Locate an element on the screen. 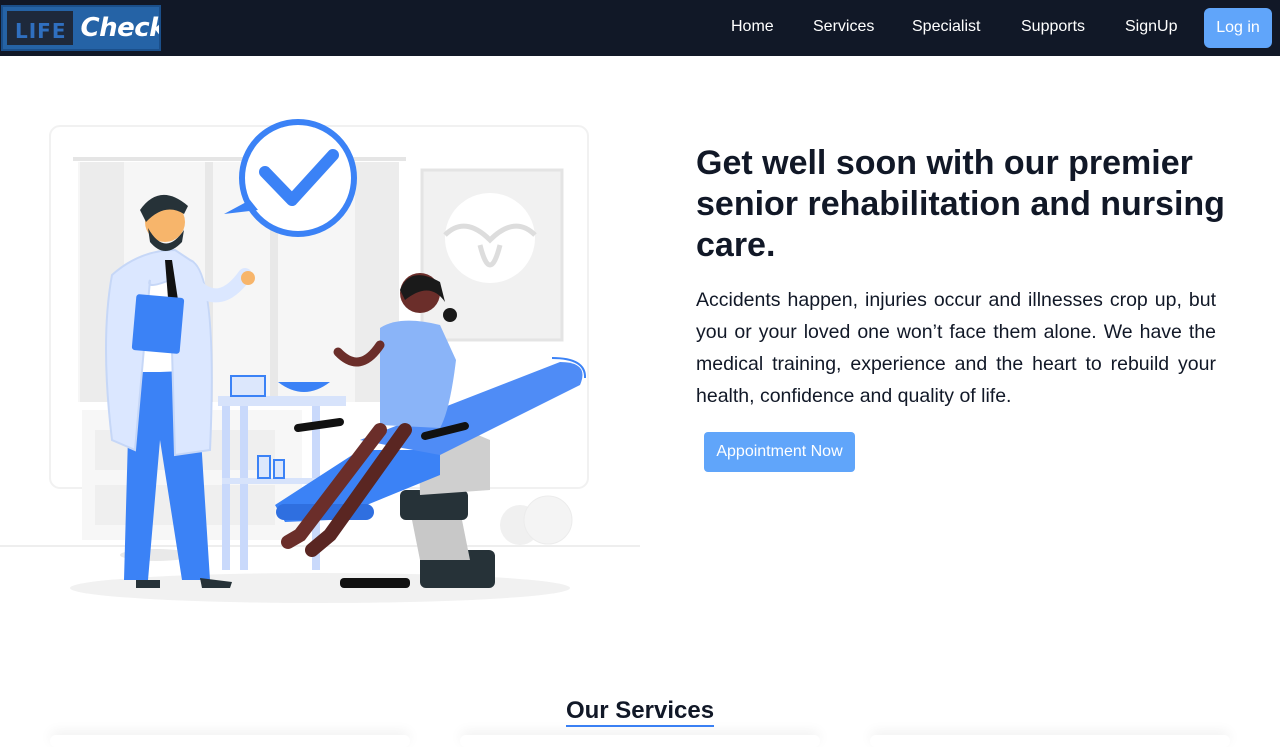 Image resolution: width=1280 pixels, height=747 pixels. nav-home-link: Home is located at coordinates (752, 27).